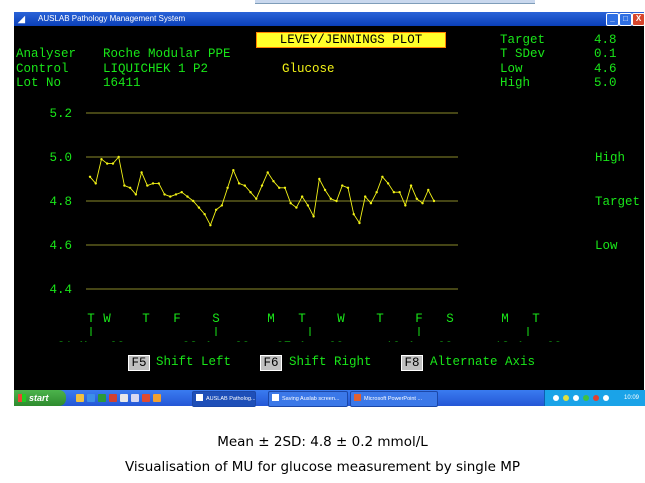 The width and height of the screenshot is (645, 483). Describe the element at coordinates (80, 398) in the screenshot. I see `quicklaunch-folder-icon` at that location.